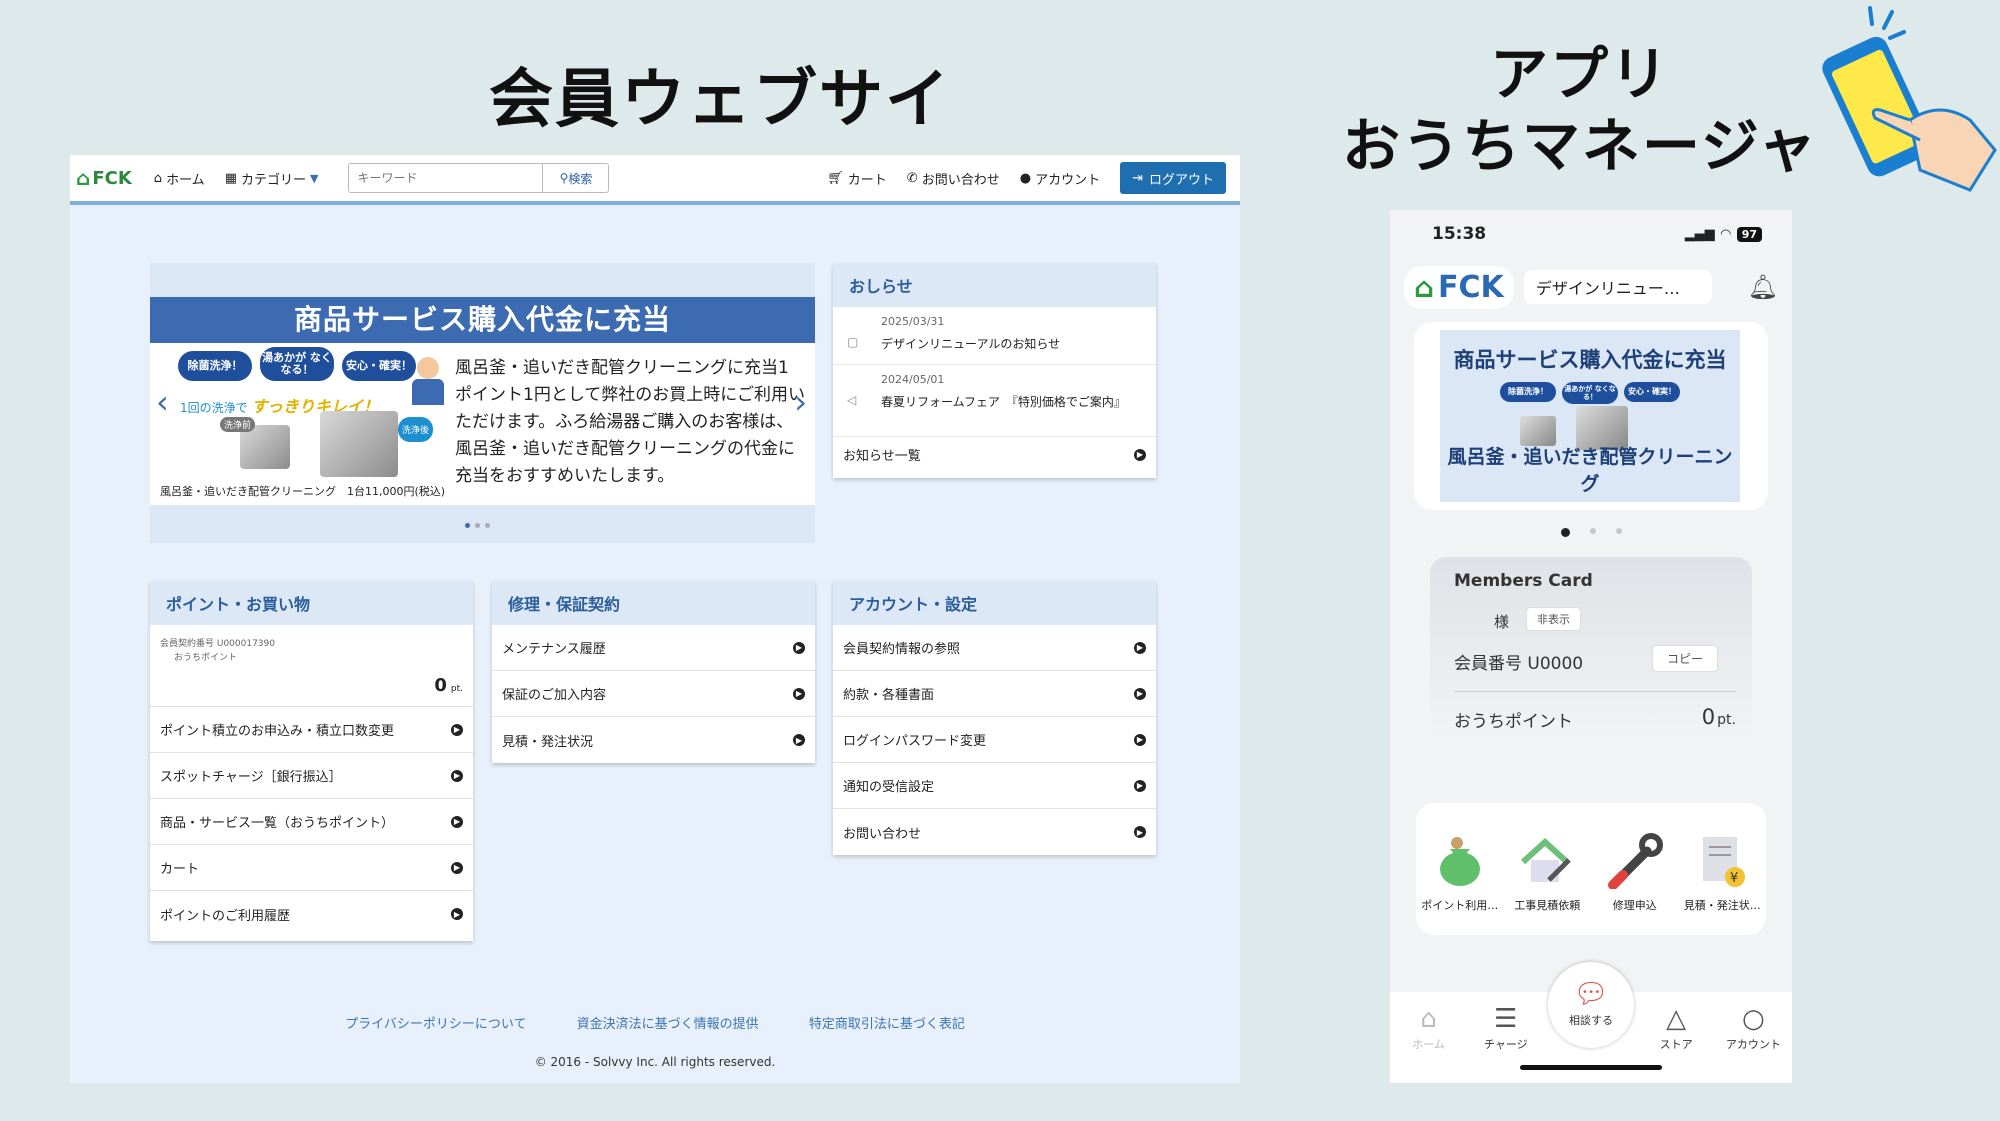 The width and height of the screenshot is (2000, 1121). Describe the element at coordinates (1676, 1019) in the screenshot. I see `bag-icon: △` at that location.